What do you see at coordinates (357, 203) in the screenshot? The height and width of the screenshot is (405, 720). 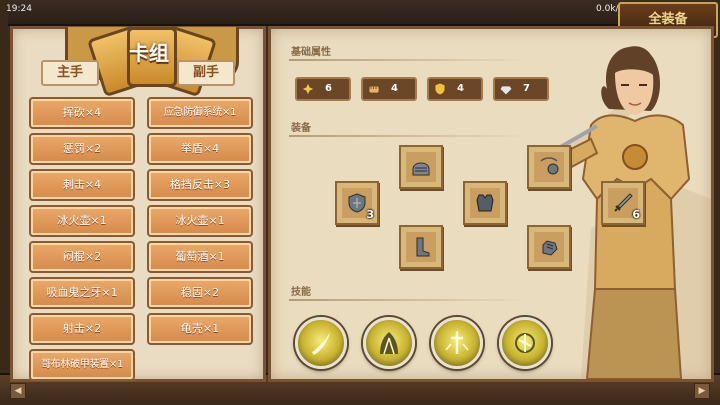 I see `equip-slot-shield: 3` at bounding box center [357, 203].